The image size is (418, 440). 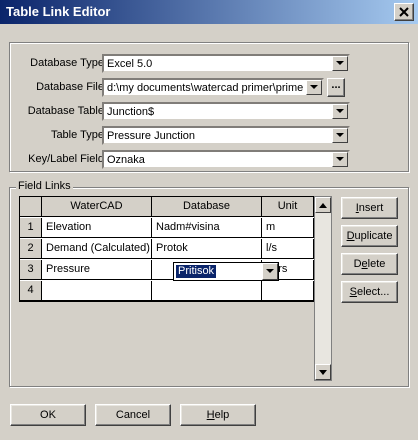 I want to click on window-title: Table Link Editor, so click(x=58, y=11).